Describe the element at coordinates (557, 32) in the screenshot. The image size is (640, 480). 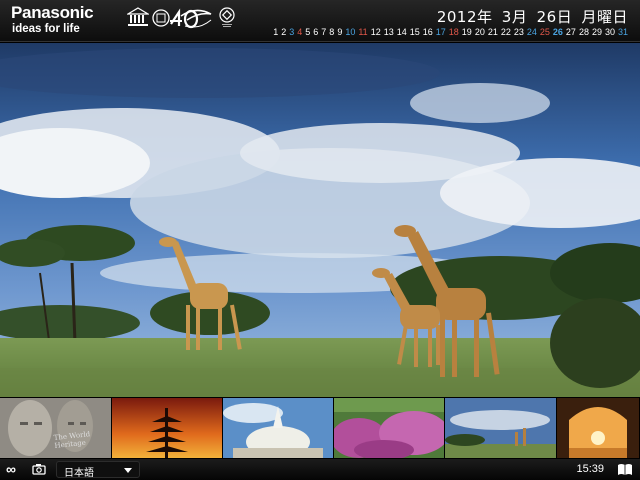
I see `calendar-day-today: 26` at that location.